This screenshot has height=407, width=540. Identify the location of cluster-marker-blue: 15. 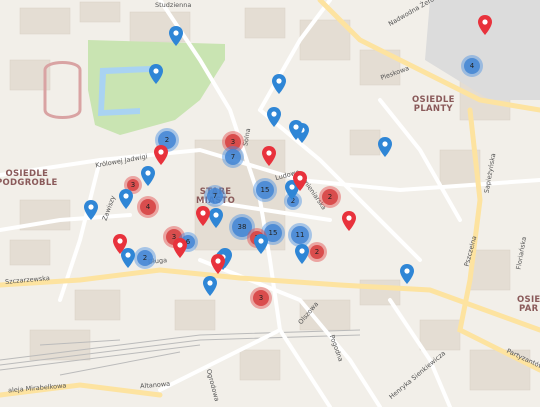
(265, 190).